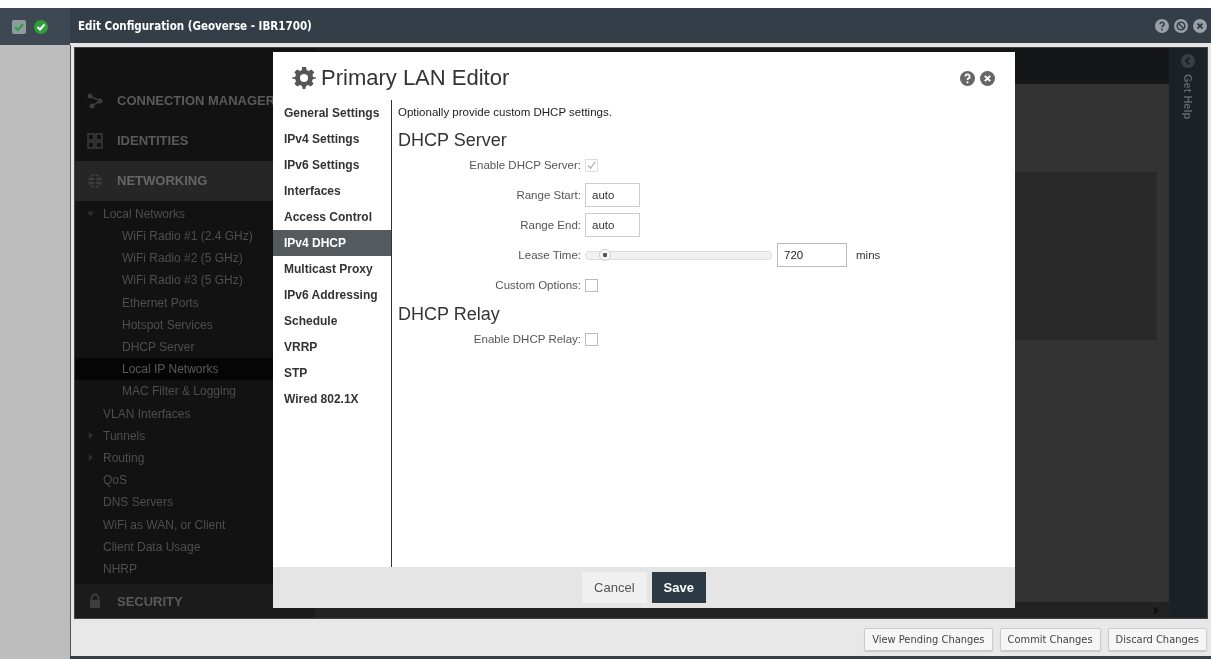 Image resolution: width=1211 pixels, height=659 pixels. I want to click on unit-label: mins, so click(868, 255).